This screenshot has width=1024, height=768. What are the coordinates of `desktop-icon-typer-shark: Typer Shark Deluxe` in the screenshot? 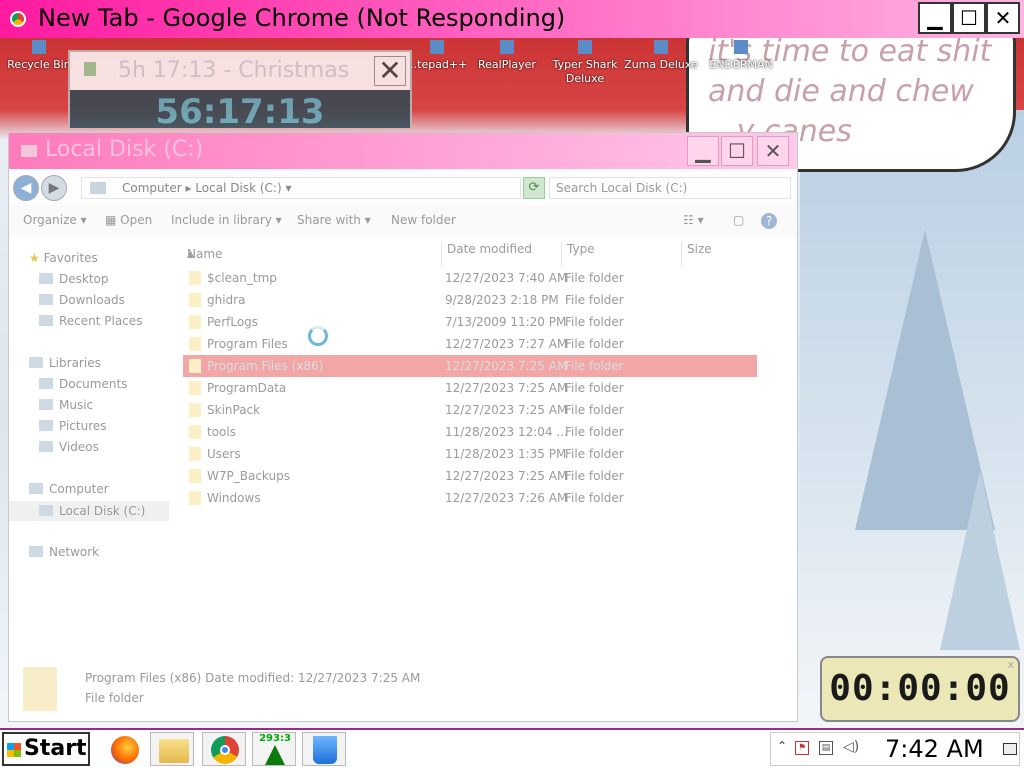 It's located at (585, 62).